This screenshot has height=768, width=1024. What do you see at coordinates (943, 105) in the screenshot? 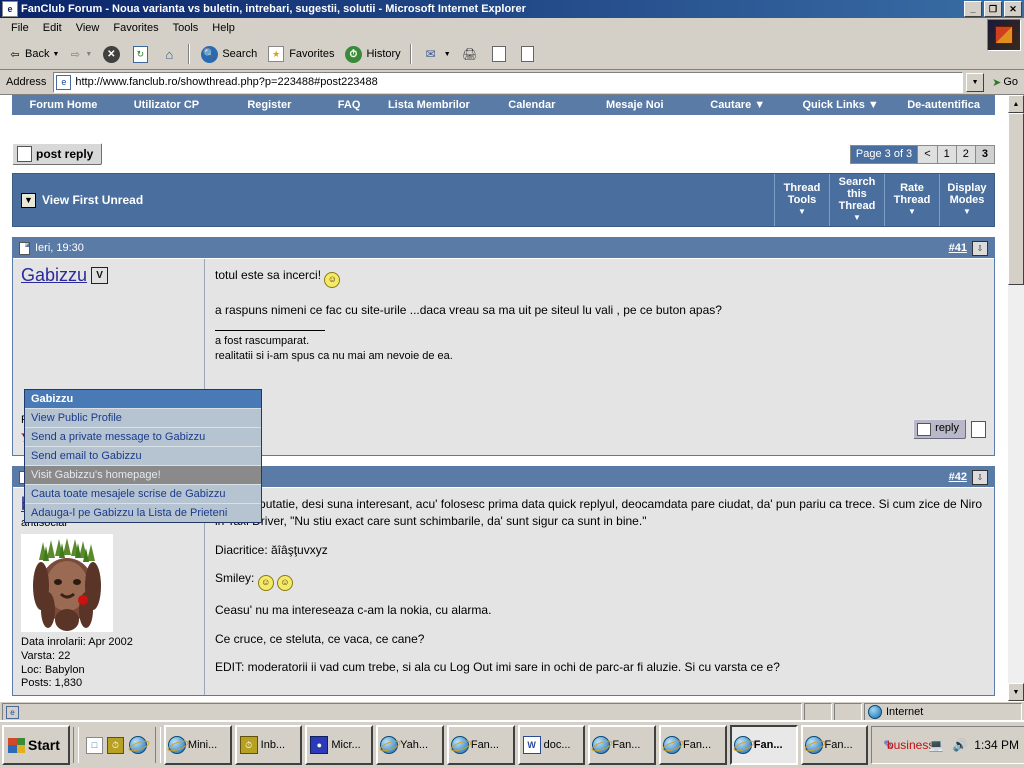
I see `nav-de-autentifica: De-autentifica` at bounding box center [943, 105].